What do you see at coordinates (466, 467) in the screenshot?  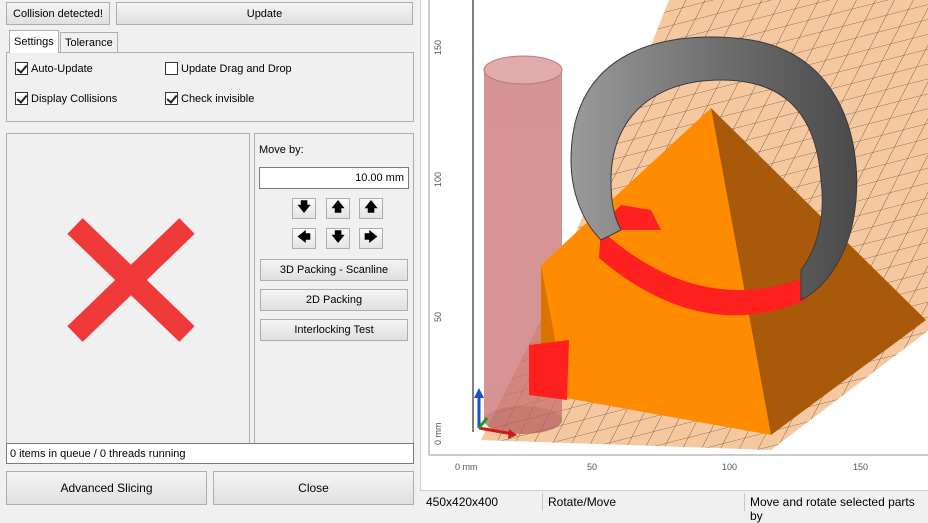 I see `ruler-h-0: 0 mm` at bounding box center [466, 467].